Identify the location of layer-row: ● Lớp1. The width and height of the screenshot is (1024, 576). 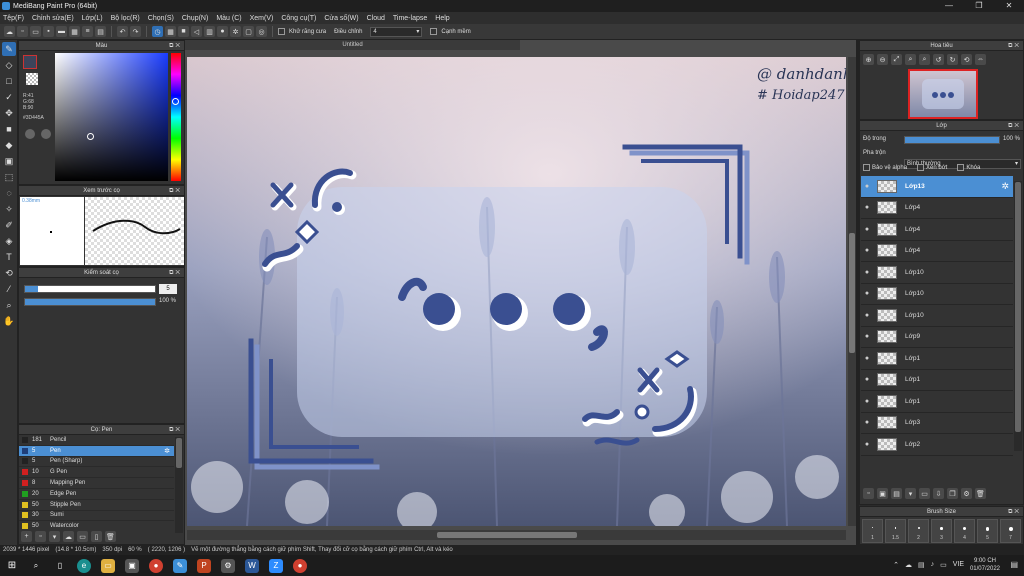
(937, 380).